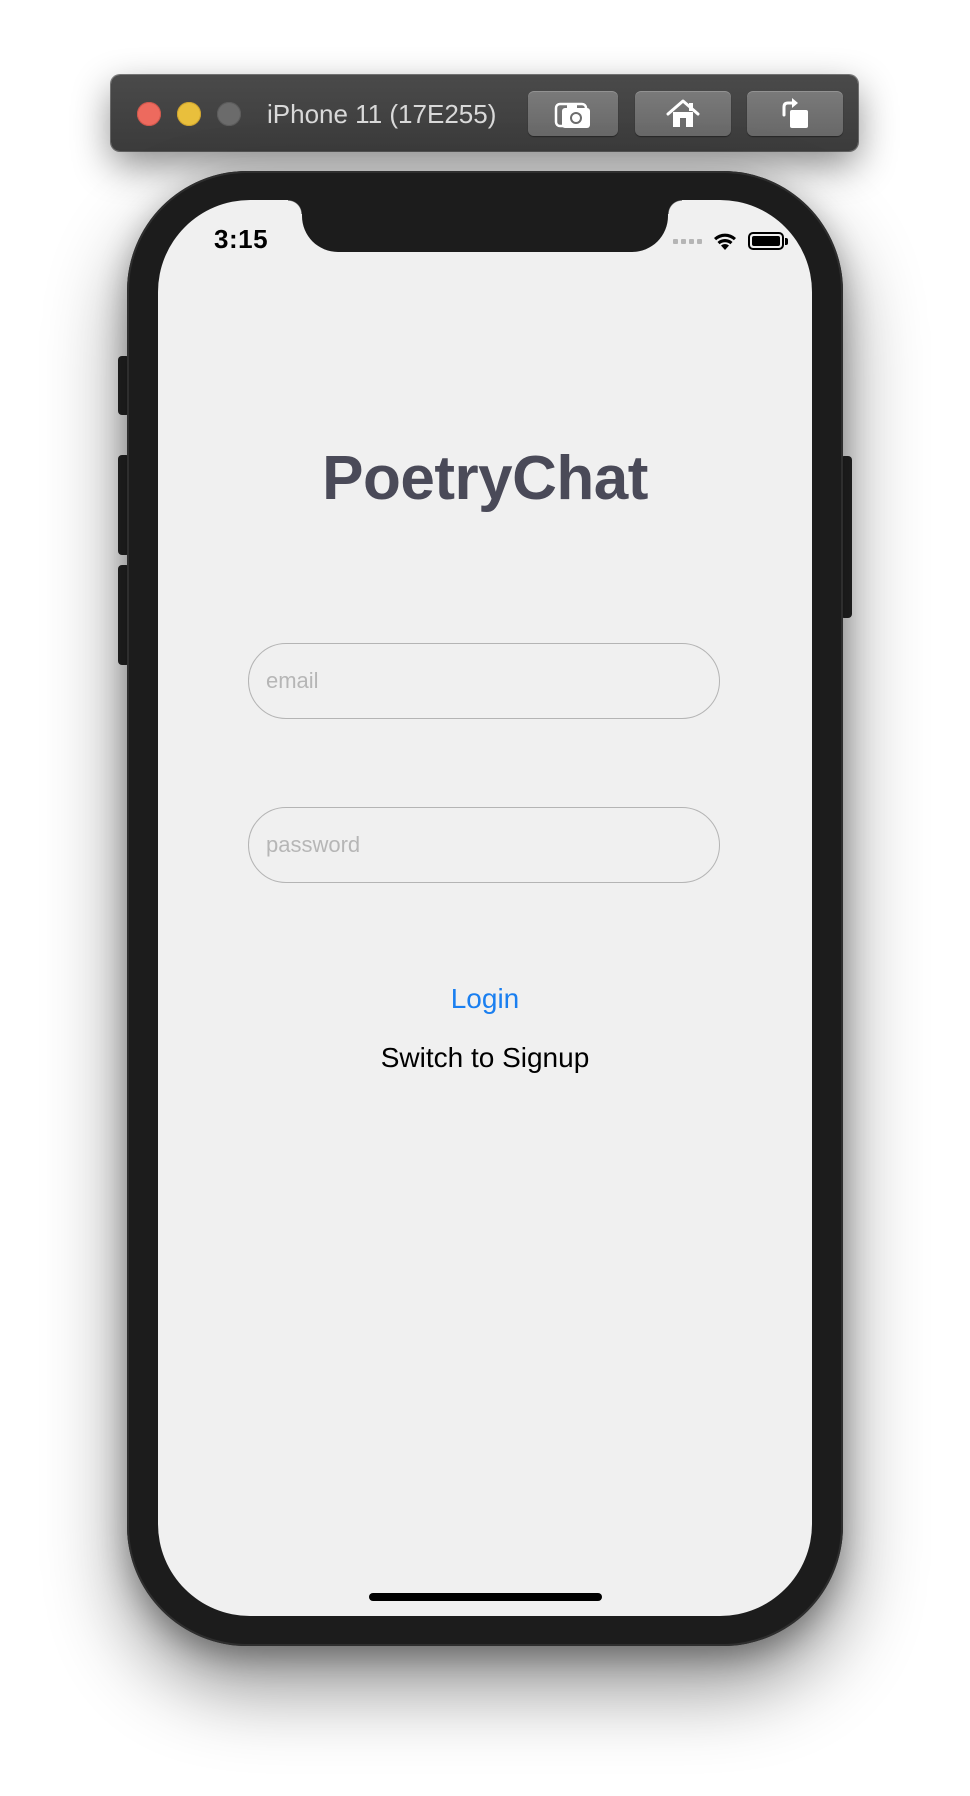 This screenshot has width=970, height=1796. I want to click on email-field, so click(484, 681).